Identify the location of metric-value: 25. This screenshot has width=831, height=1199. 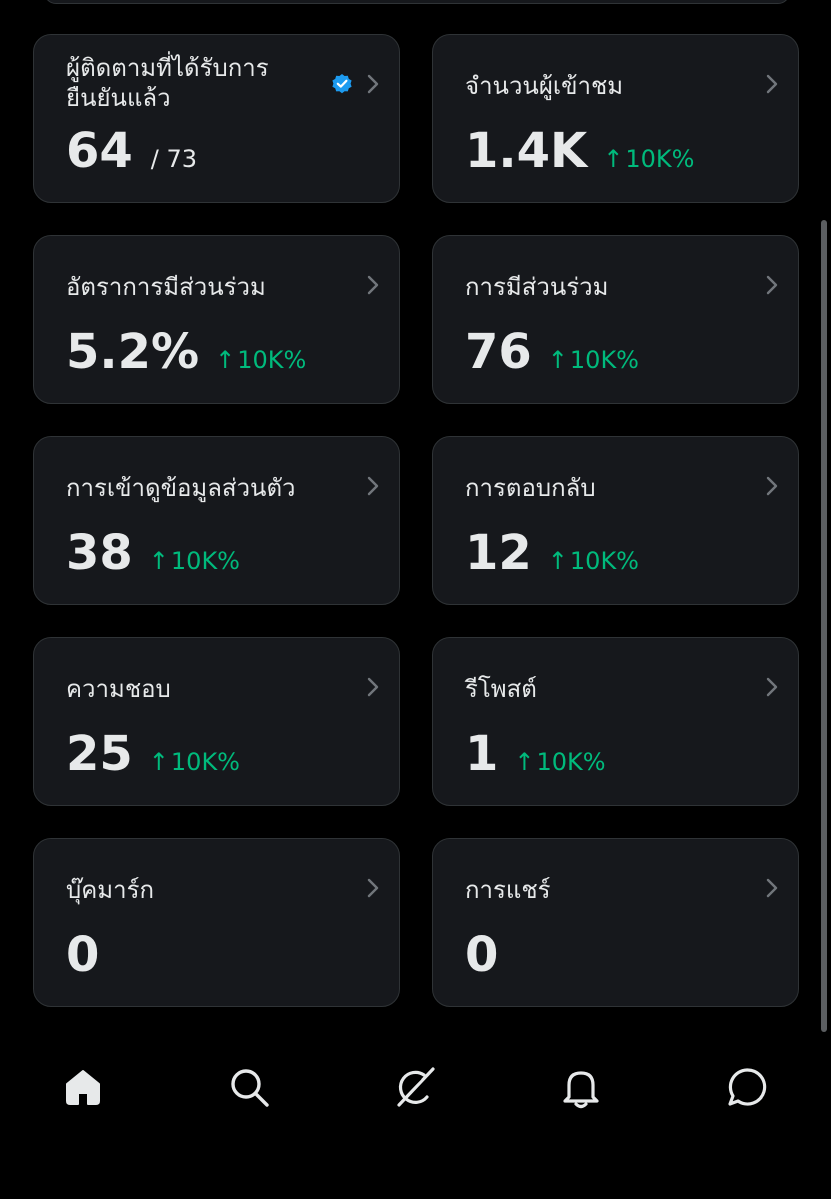
(99, 754).